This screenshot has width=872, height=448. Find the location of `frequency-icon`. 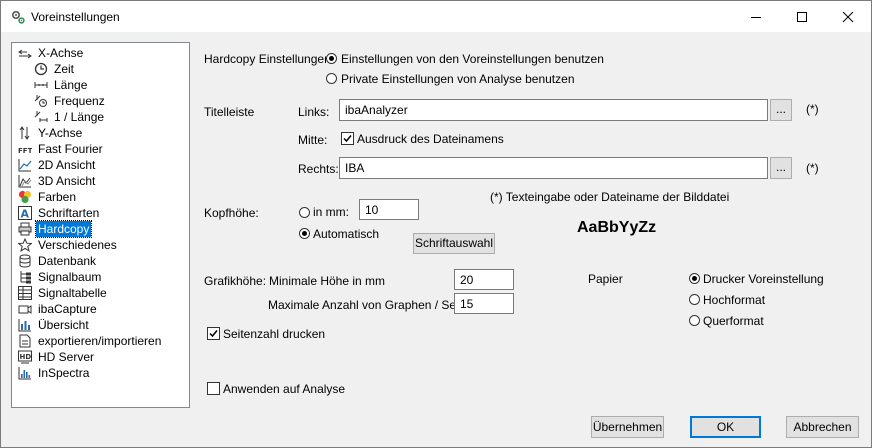

frequency-icon is located at coordinates (40, 101).